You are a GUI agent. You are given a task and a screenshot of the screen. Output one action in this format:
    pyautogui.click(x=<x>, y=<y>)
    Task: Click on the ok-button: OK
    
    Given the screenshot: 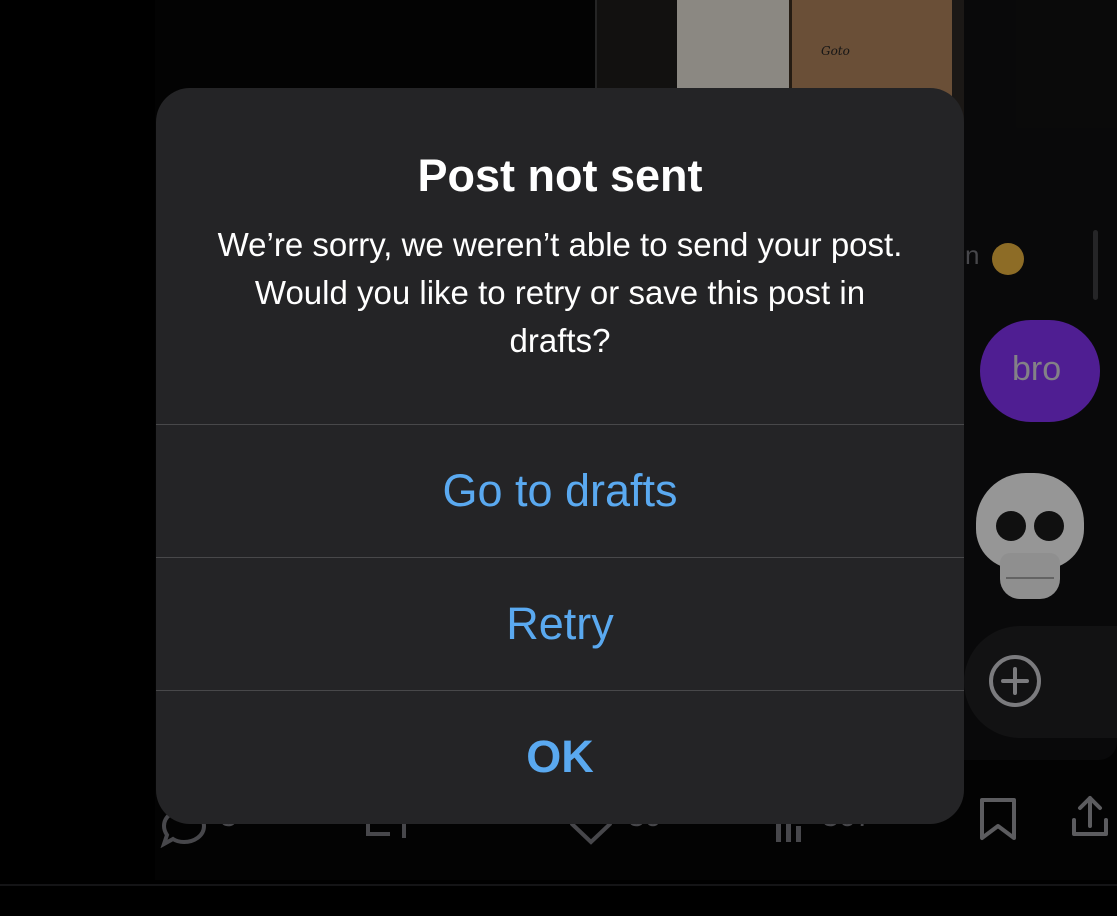 What is the action you would take?
    pyautogui.click(x=560, y=757)
    